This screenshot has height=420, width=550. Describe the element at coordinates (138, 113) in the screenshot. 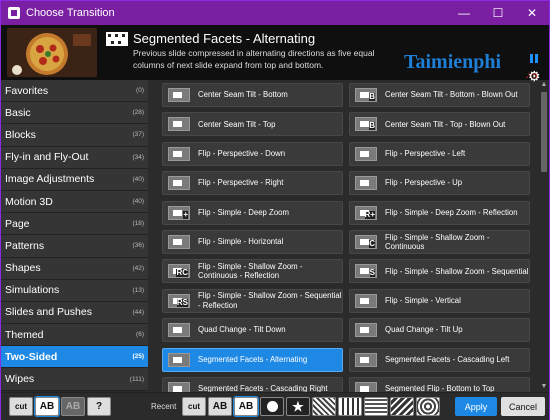

I see `sidebar-item-count: (28)` at that location.